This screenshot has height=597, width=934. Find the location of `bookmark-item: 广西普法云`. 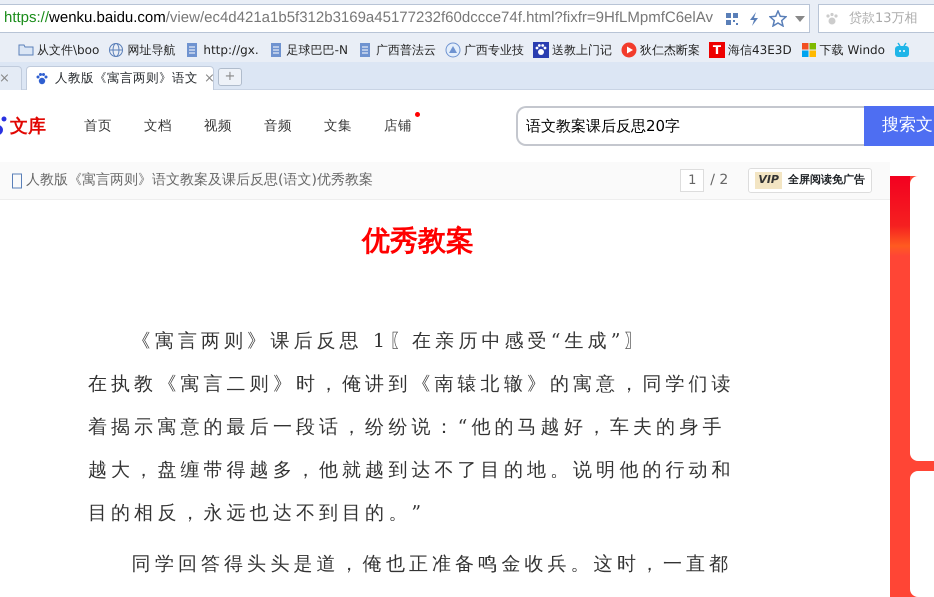

bookmark-item: 广西普法云 is located at coordinates (396, 49).